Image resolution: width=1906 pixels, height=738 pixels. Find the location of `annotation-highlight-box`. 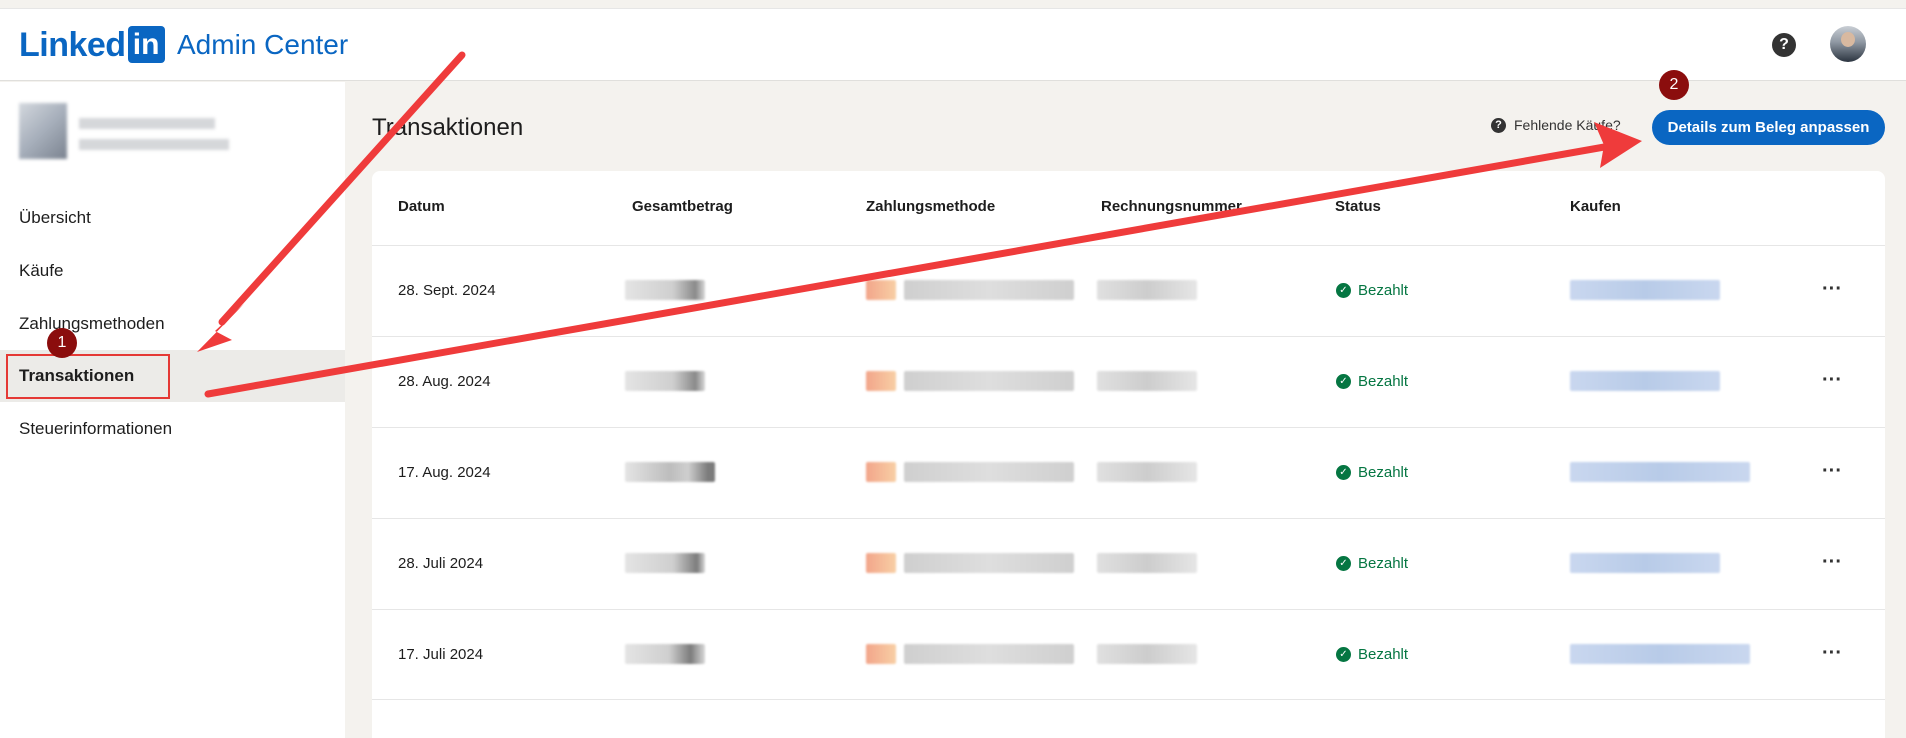

annotation-highlight-box is located at coordinates (88, 376).